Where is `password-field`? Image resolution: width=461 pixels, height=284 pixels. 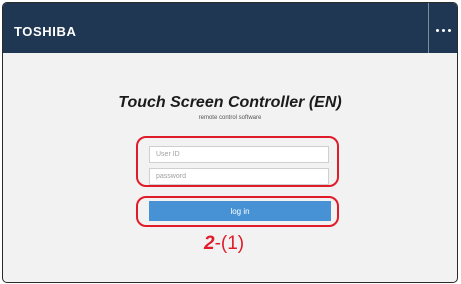 password-field is located at coordinates (239, 176).